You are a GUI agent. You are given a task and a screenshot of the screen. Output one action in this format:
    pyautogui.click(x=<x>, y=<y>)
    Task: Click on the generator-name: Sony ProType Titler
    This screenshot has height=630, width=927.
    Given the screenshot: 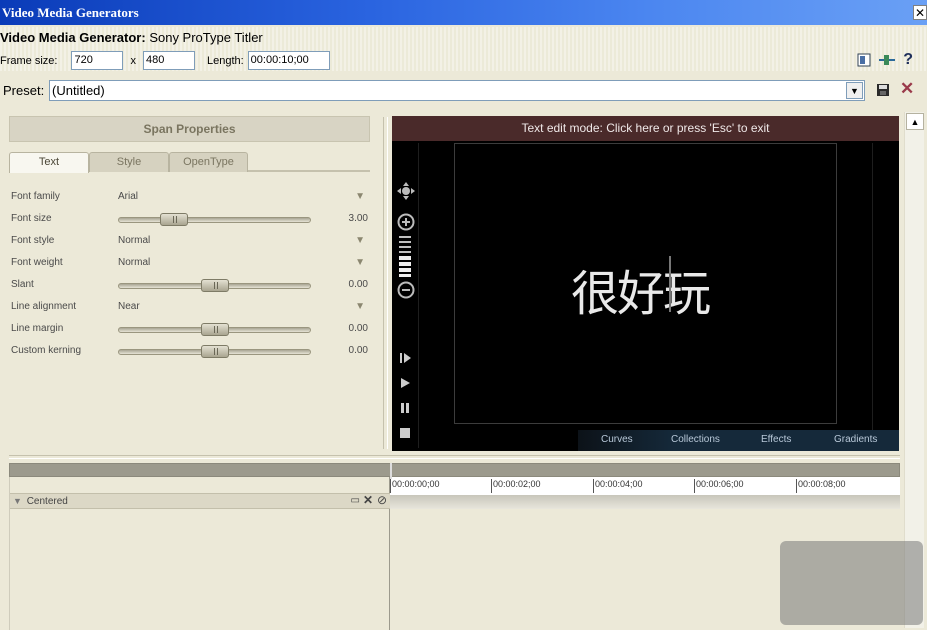 What is the action you would take?
    pyautogui.click(x=206, y=37)
    